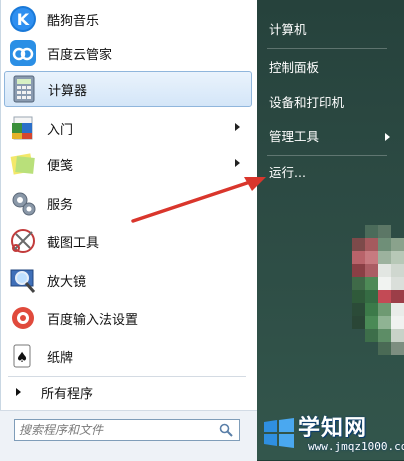 The width and height of the screenshot is (404, 461). I want to click on services-gear-icon, so click(23, 203).